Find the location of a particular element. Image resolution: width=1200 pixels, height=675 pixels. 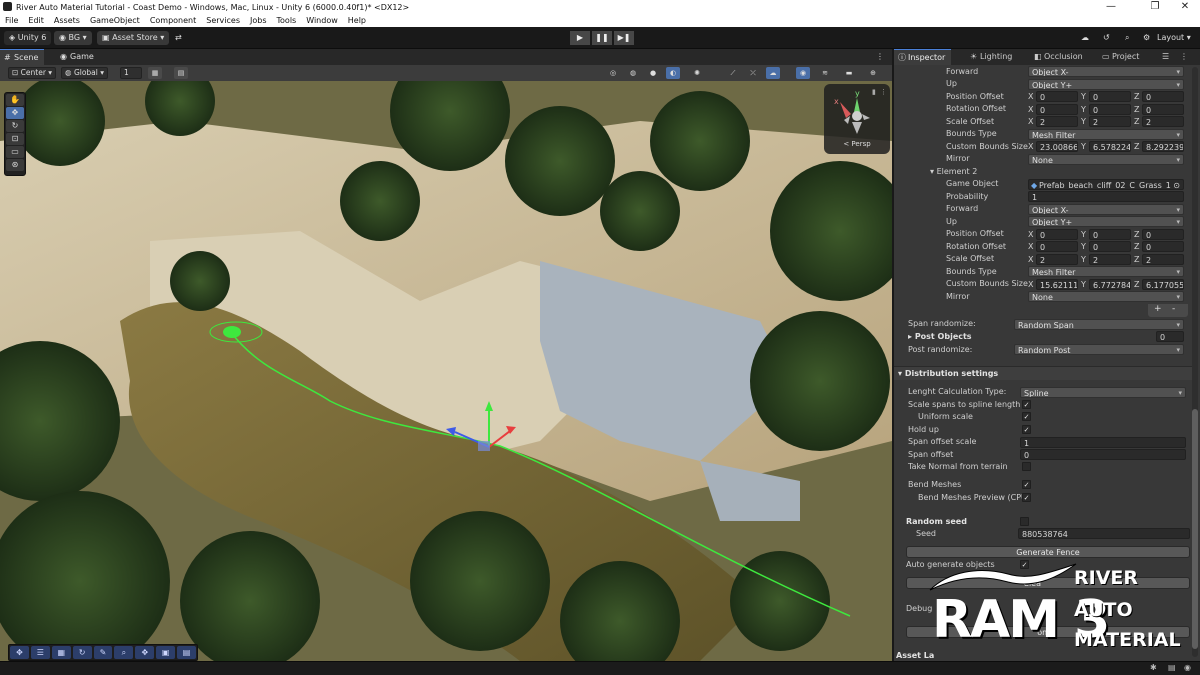

e1-position-offset-z: 0 is located at coordinates (1163, 96).